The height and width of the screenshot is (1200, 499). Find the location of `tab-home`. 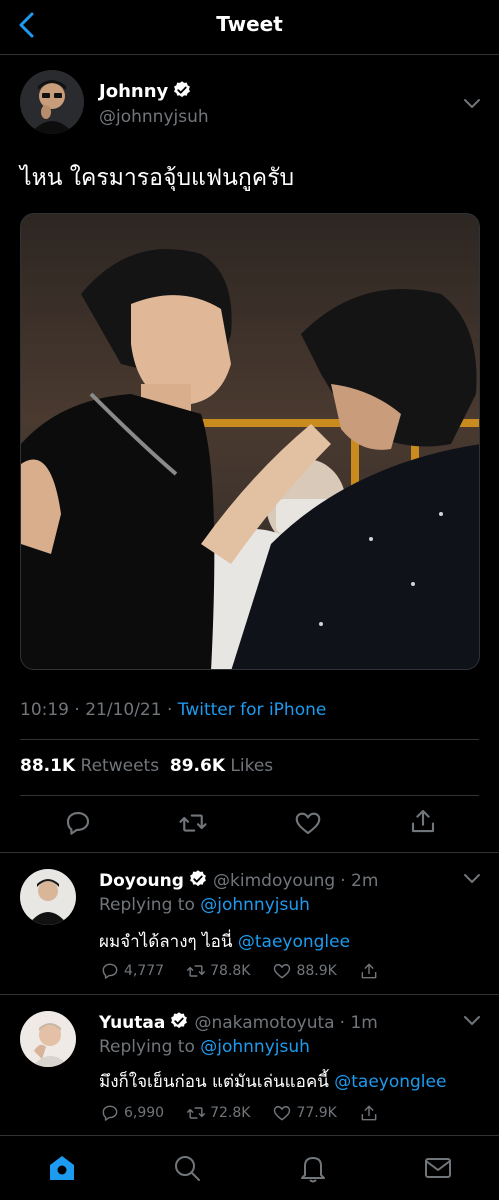

tab-home is located at coordinates (62, 1168).